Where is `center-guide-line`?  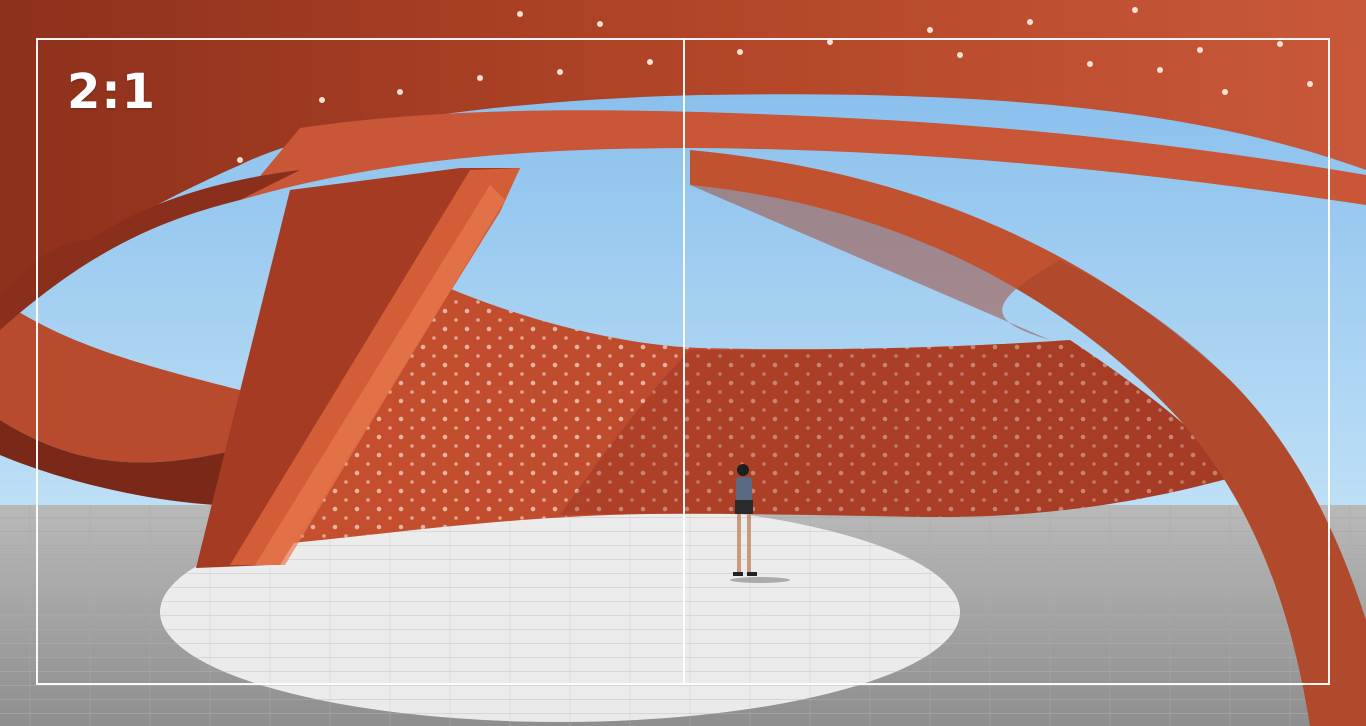 center-guide-line is located at coordinates (684, 361).